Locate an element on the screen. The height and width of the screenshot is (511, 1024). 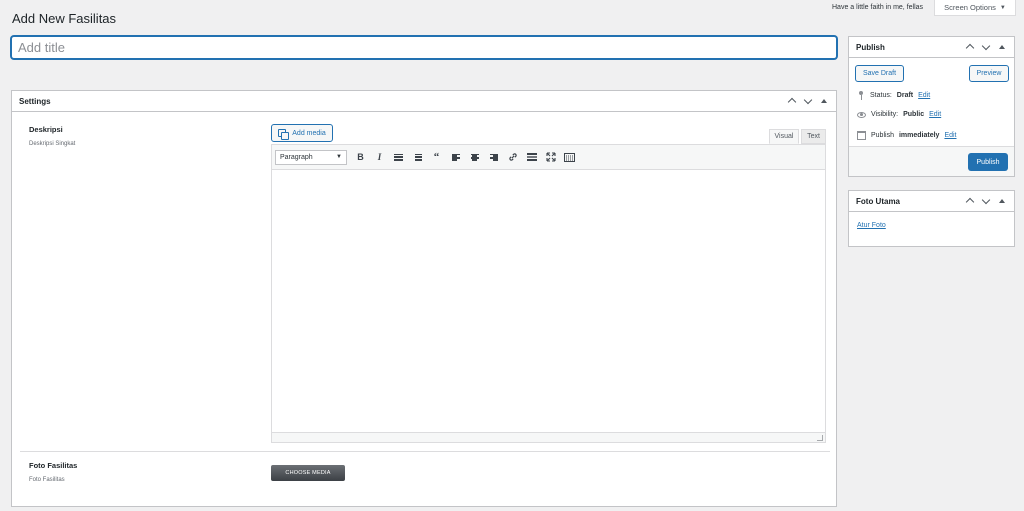
add-media-button: Add media is located at coordinates (302, 133).